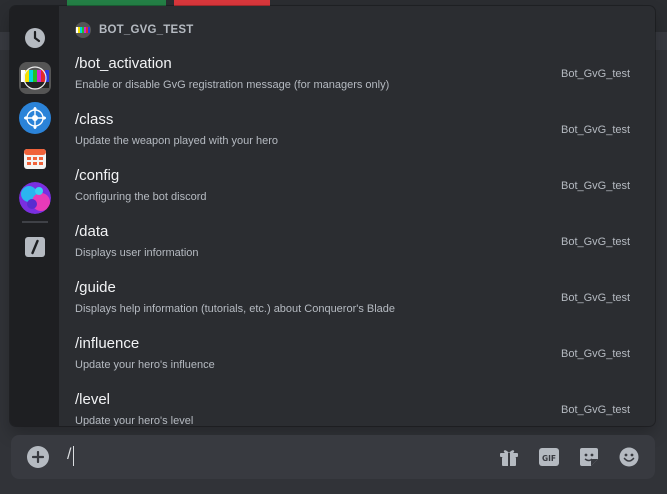 This screenshot has height=494, width=667. I want to click on command-name: /class, so click(94, 119).